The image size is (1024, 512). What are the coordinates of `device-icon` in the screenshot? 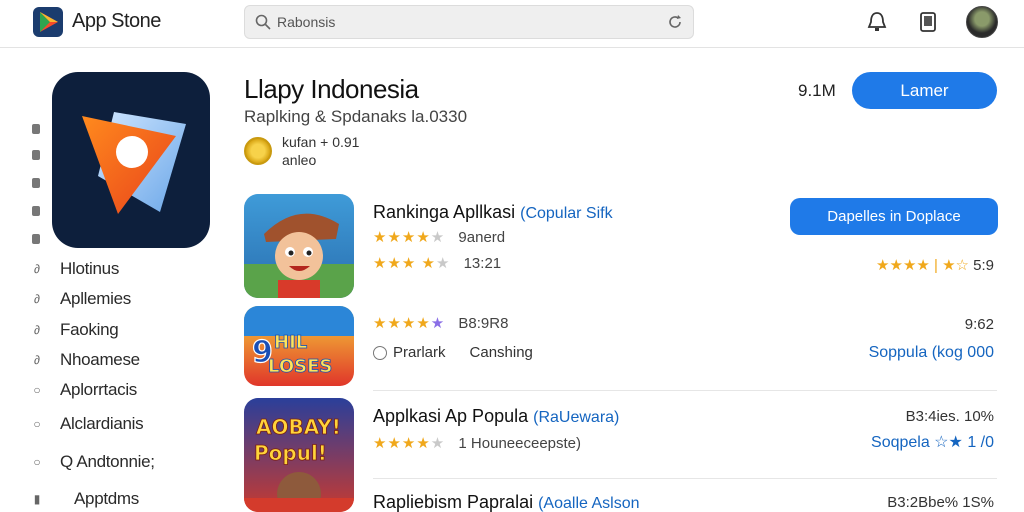 It's located at (928, 22).